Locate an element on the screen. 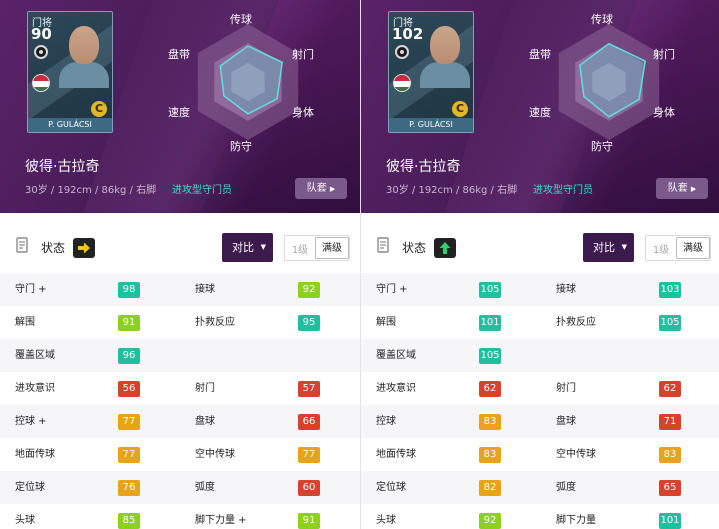  stat-value: 71 is located at coordinates (670, 422).